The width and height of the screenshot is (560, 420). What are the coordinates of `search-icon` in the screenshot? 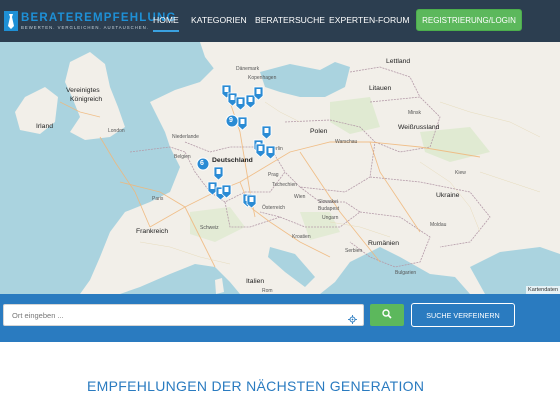 It's located at (387, 315).